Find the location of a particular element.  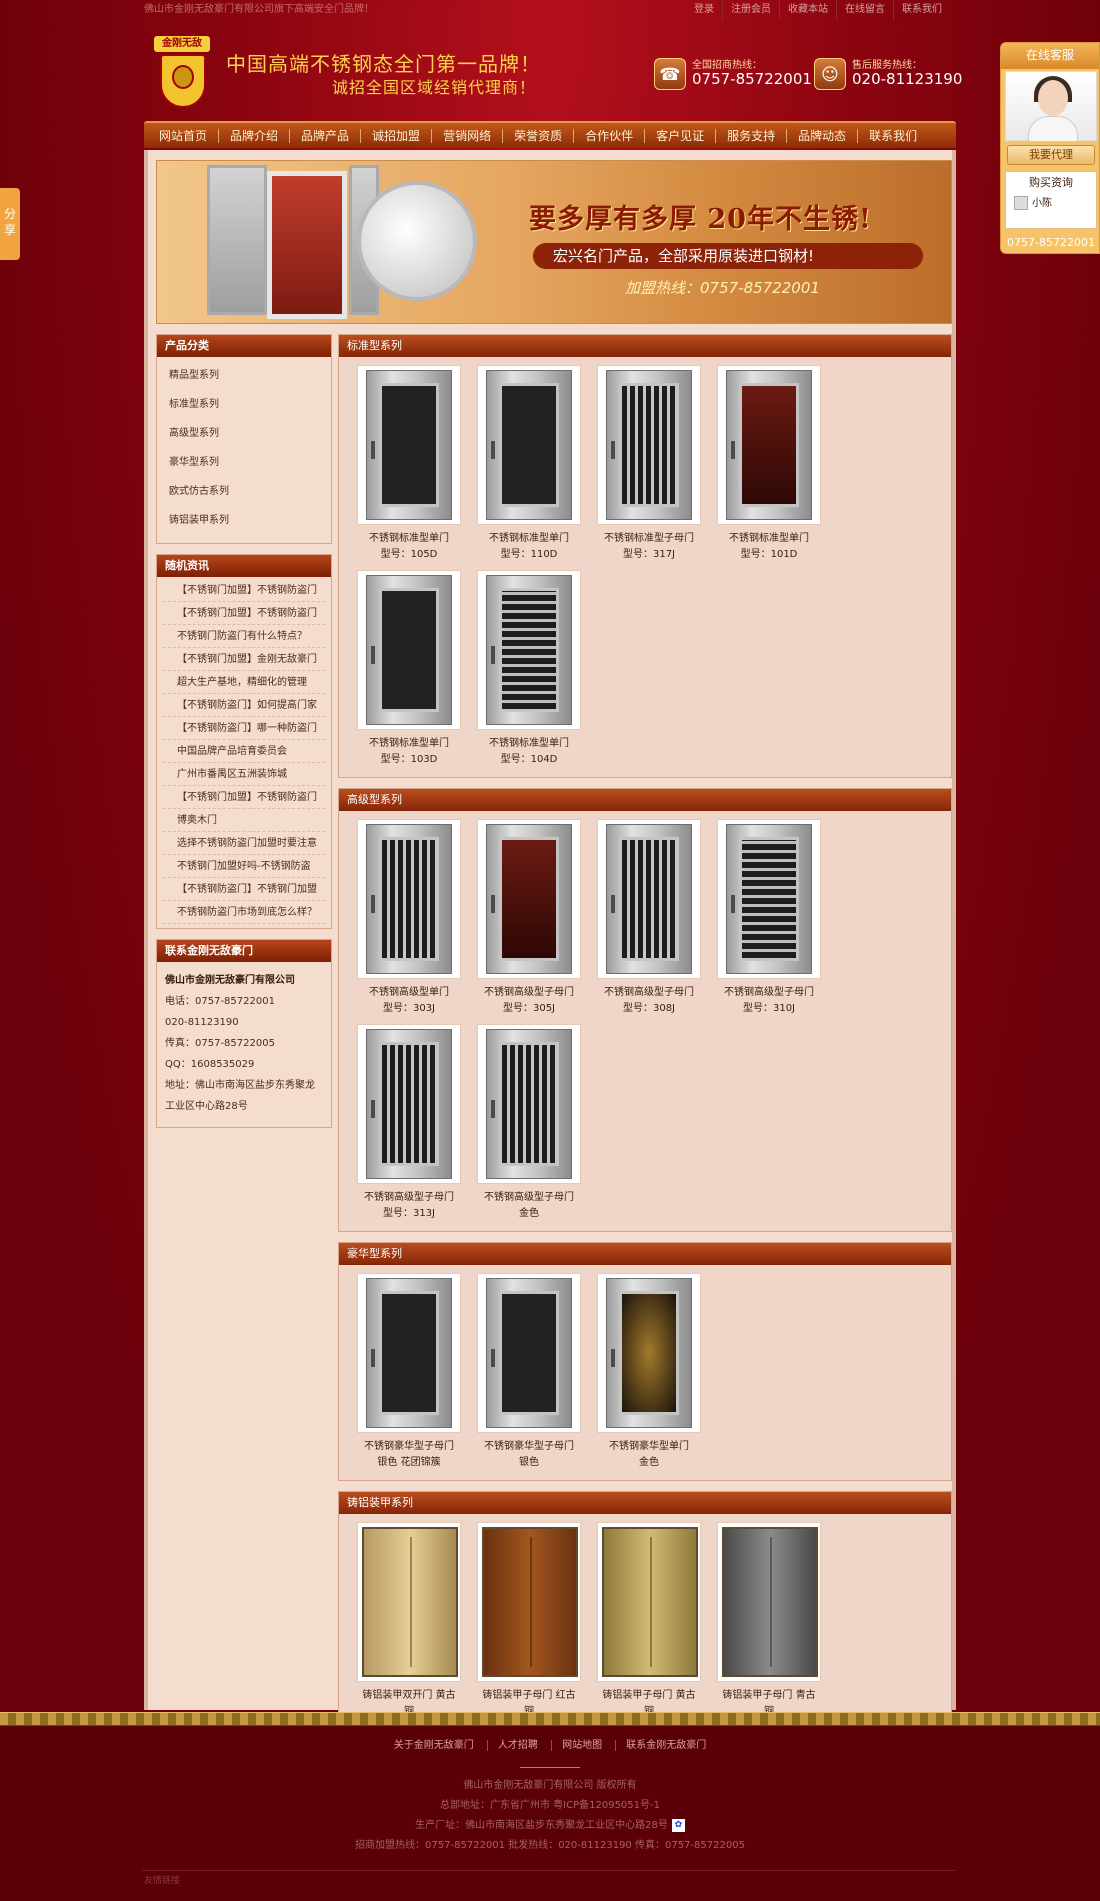

product-card: 不锈钢豪华型单门 金色 is located at coordinates (649, 1375).